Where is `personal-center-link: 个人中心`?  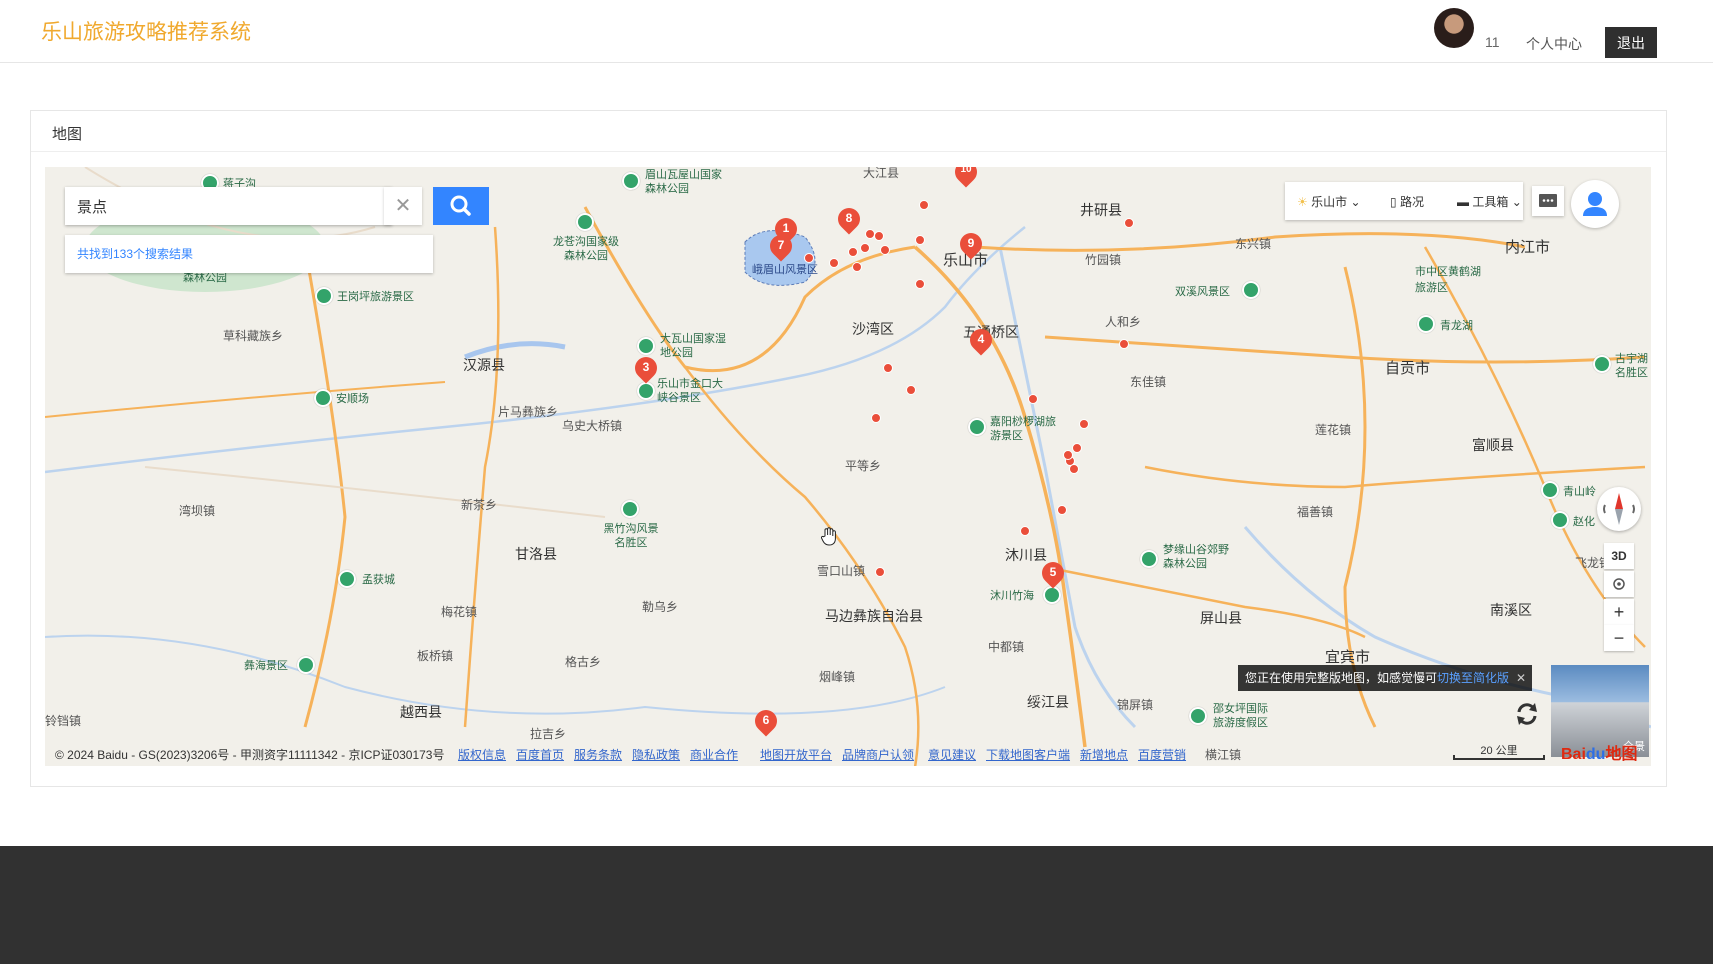
personal-center-link: 个人中心 is located at coordinates (1554, 44).